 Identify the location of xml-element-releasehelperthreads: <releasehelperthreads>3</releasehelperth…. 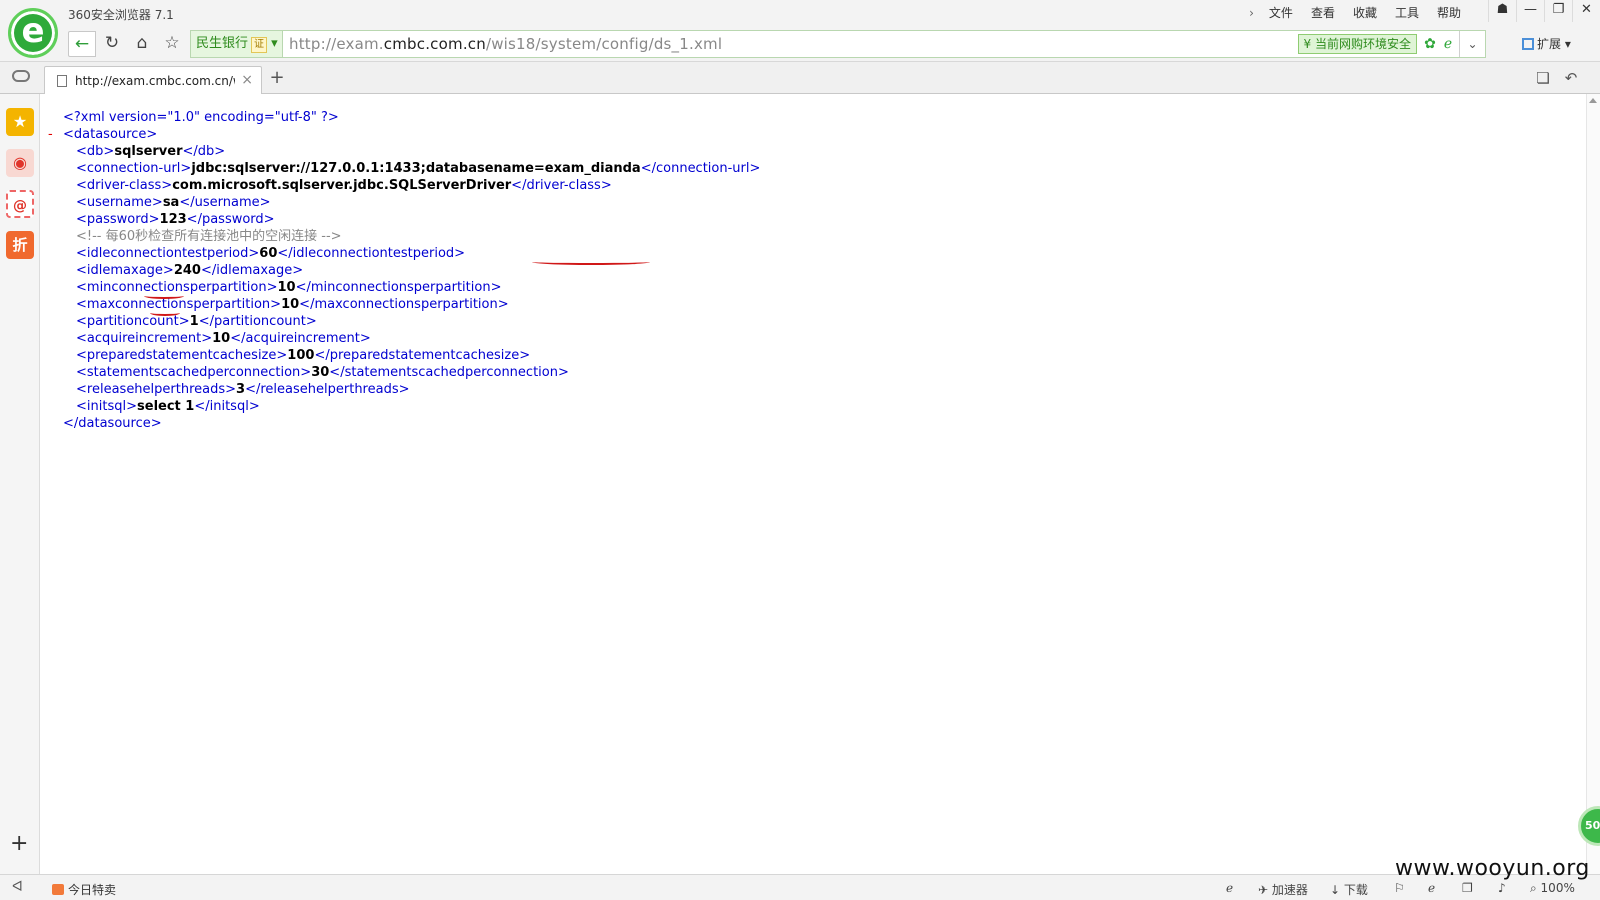
(243, 389).